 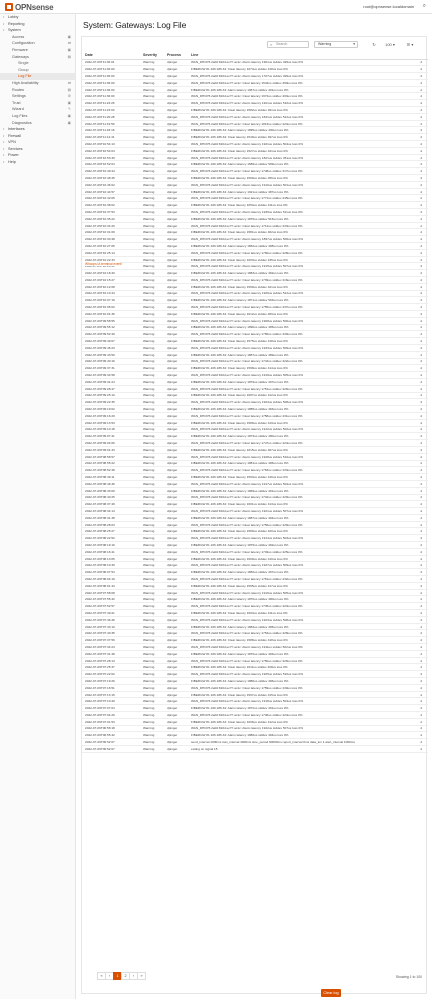 What do you see at coordinates (37, 109) in the screenshot?
I see `sidebar-item-wizard: Wizard ✎` at bounding box center [37, 109].